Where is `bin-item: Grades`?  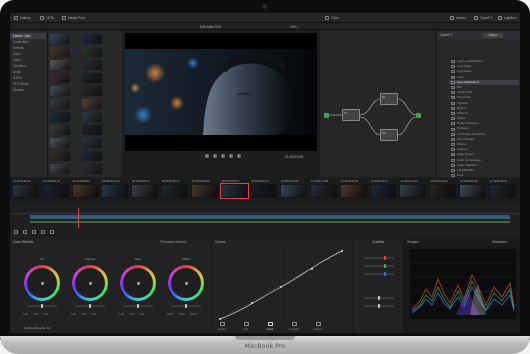 bin-item: Grades is located at coordinates (28, 90).